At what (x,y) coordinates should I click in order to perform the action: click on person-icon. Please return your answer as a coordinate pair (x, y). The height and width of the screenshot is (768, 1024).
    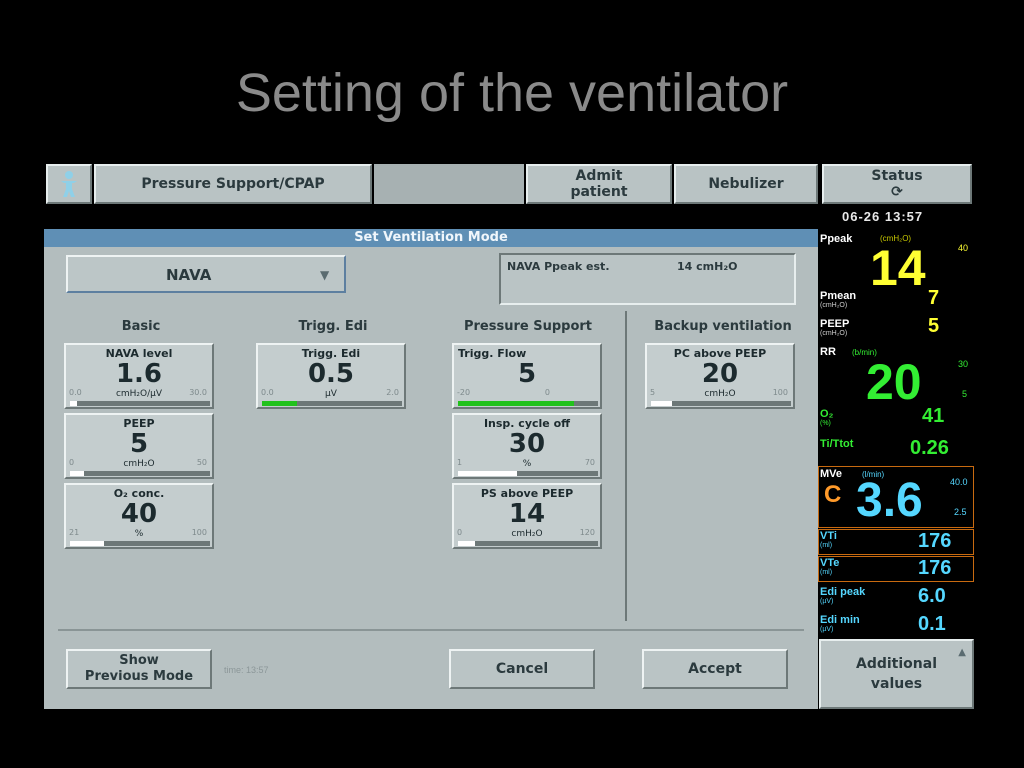
    Looking at the image, I should click on (69, 184).